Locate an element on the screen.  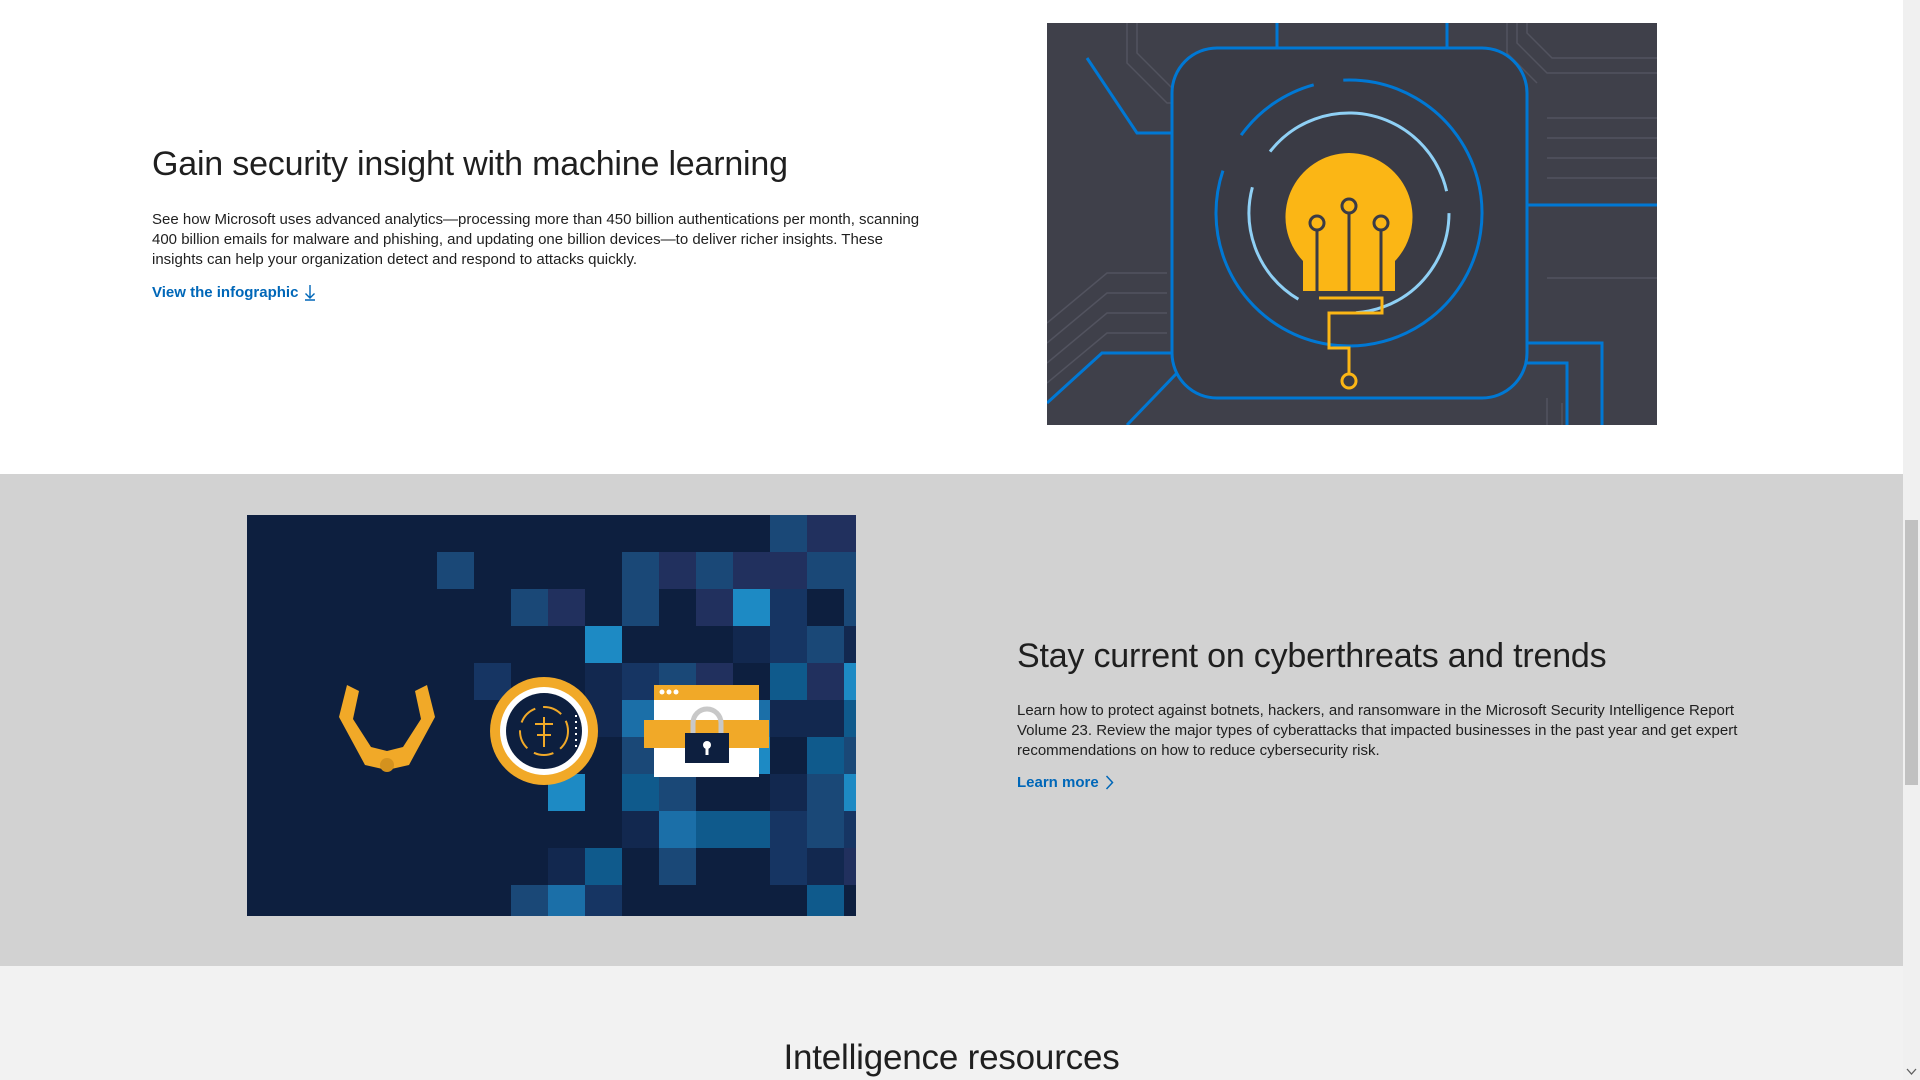
lock-window-icon is located at coordinates (706, 731).